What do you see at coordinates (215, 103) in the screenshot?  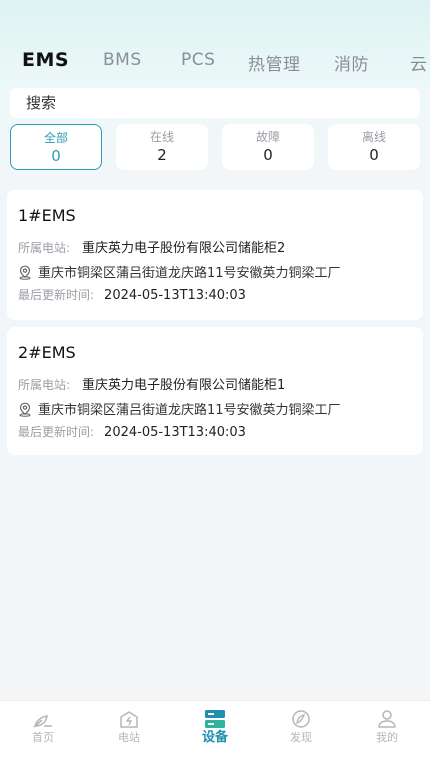 I see `search-input: 搜索` at bounding box center [215, 103].